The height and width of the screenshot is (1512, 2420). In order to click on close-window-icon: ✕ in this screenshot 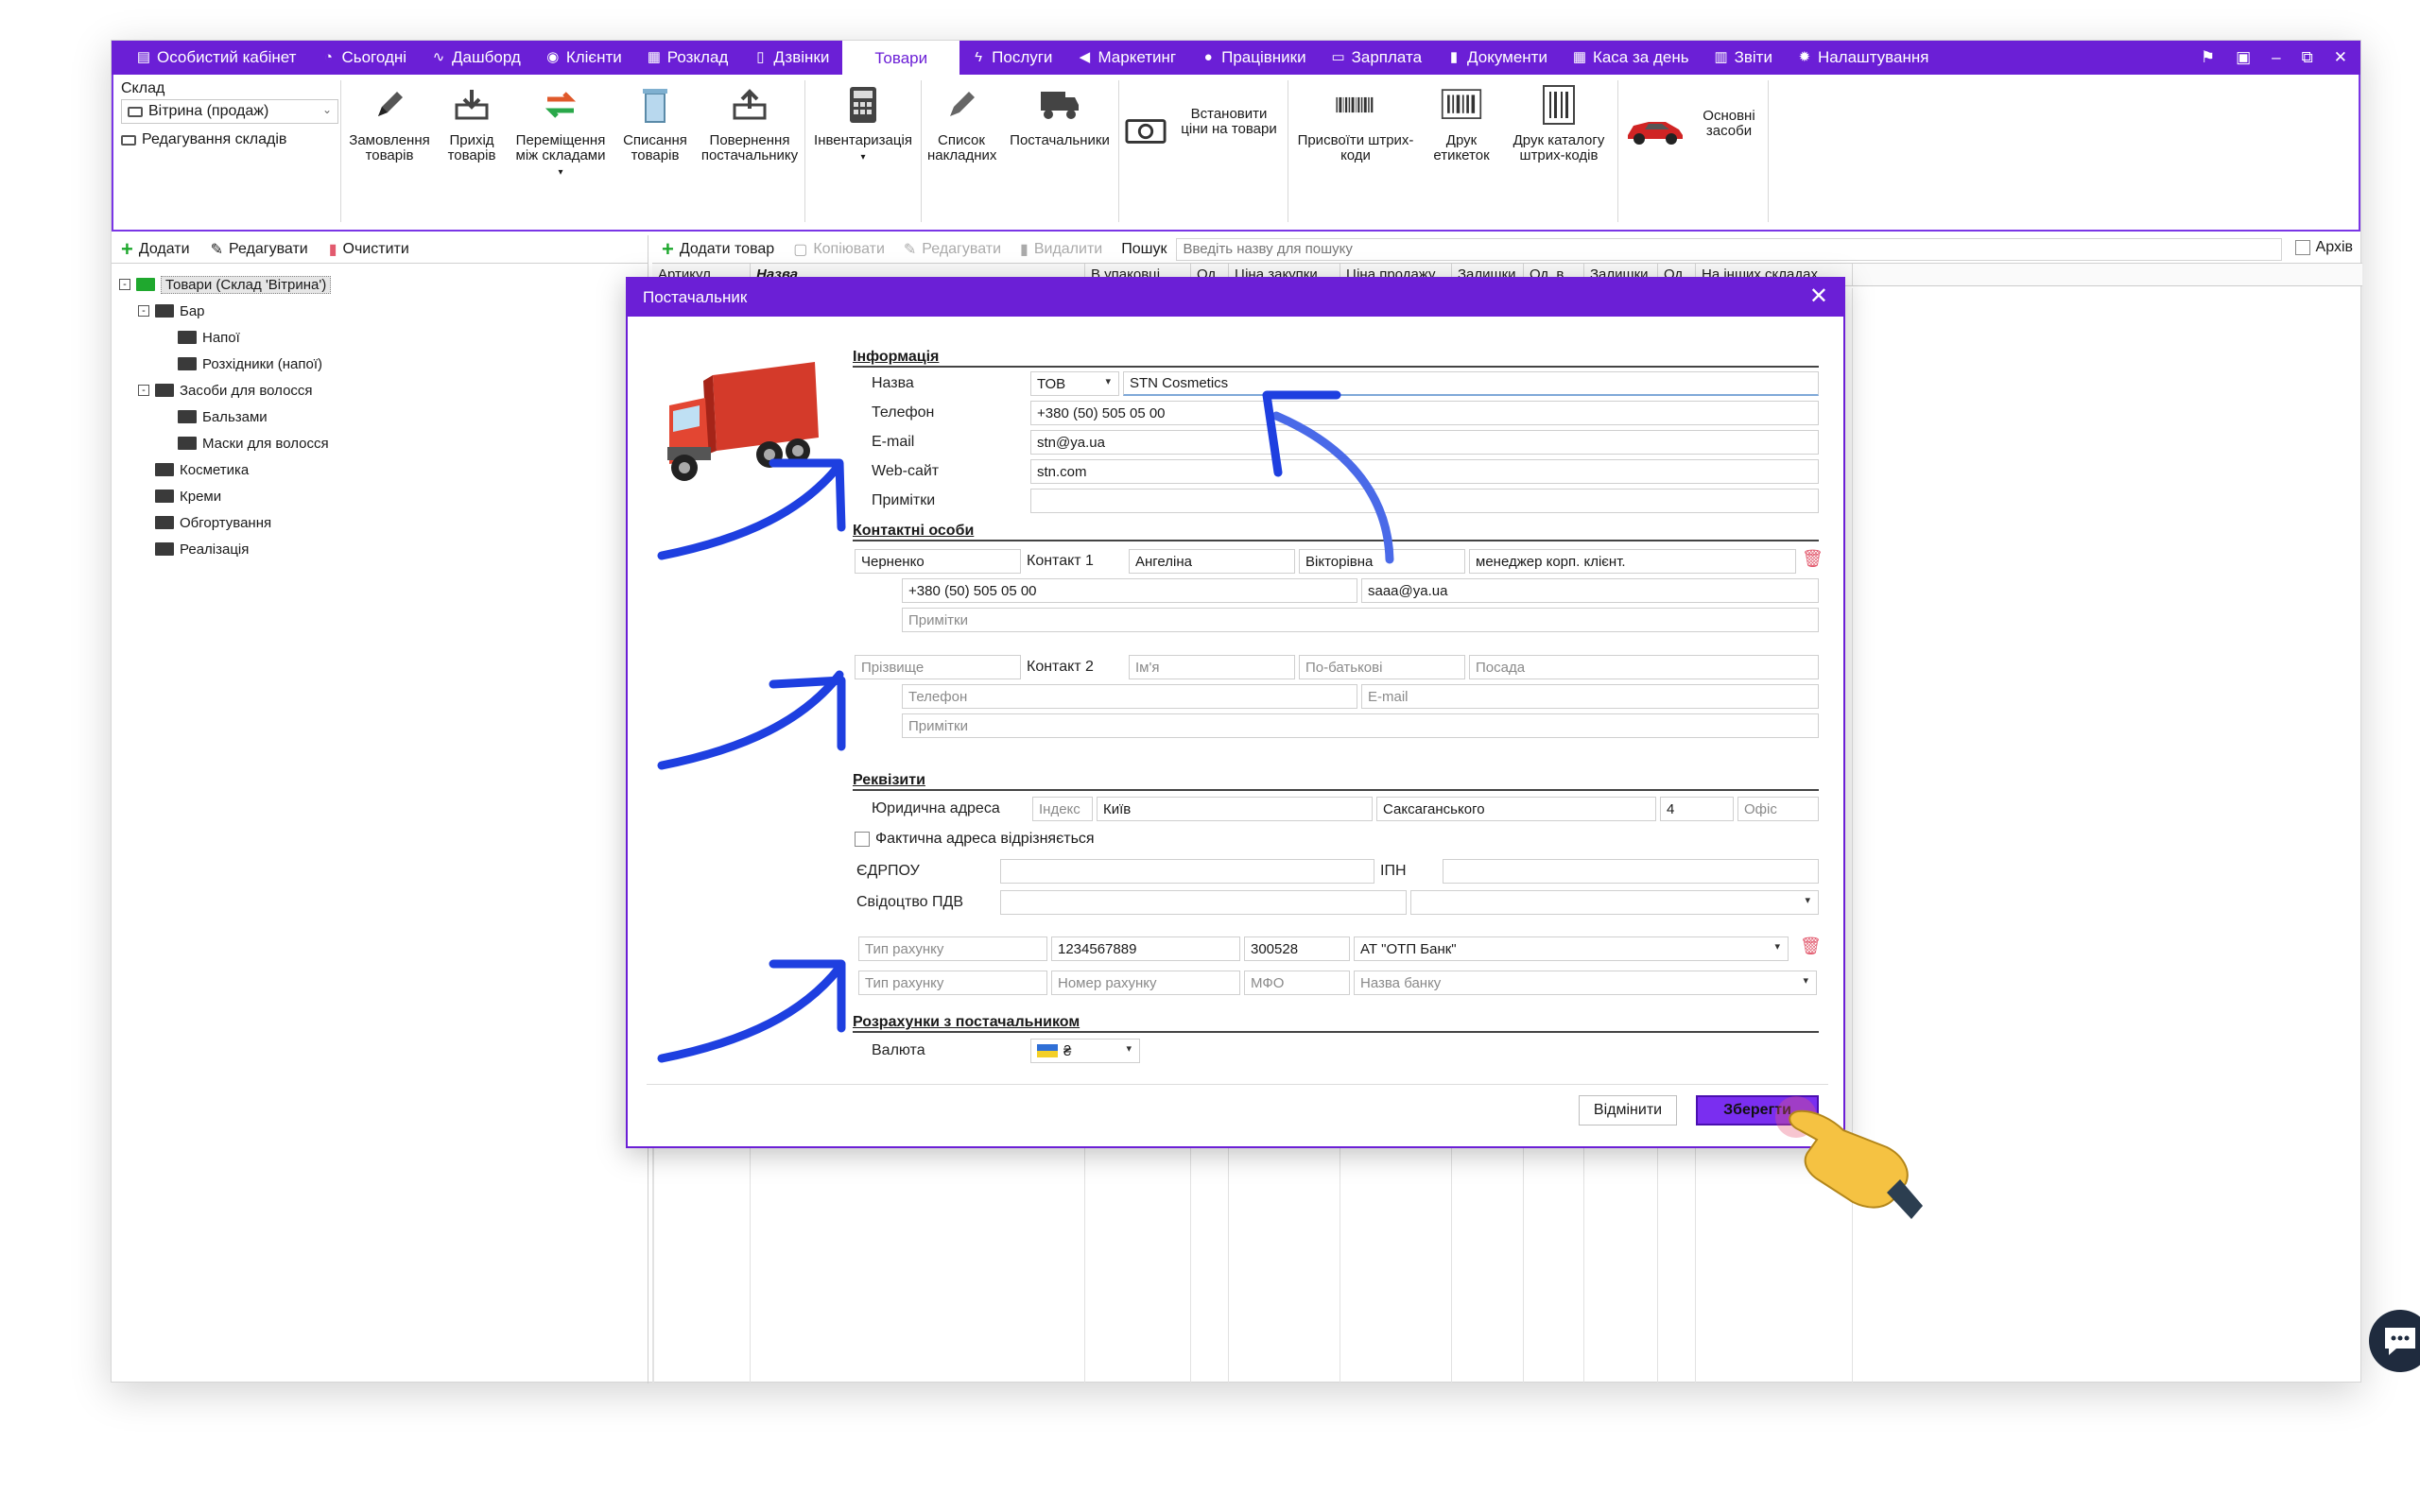, I will do `click(2340, 57)`.